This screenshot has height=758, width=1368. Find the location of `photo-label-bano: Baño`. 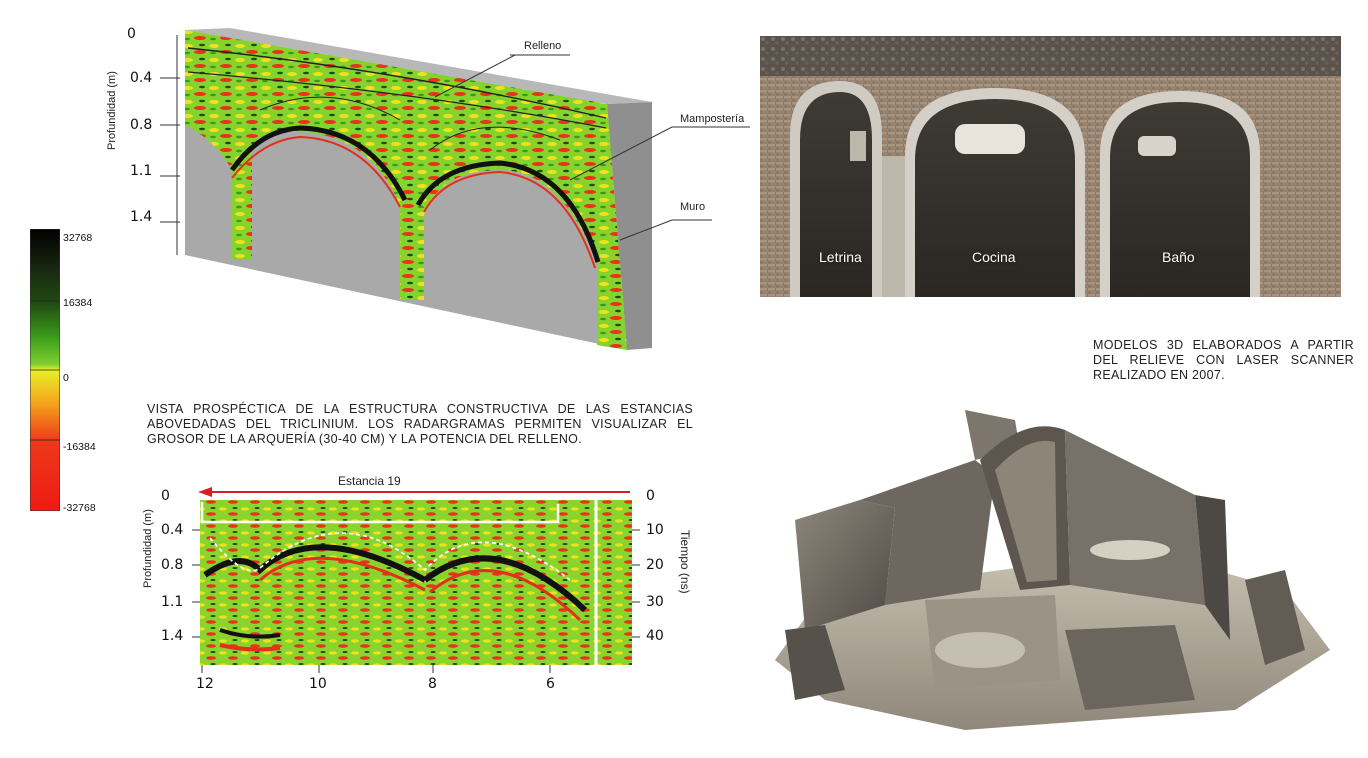

photo-label-bano: Baño is located at coordinates (1178, 257).